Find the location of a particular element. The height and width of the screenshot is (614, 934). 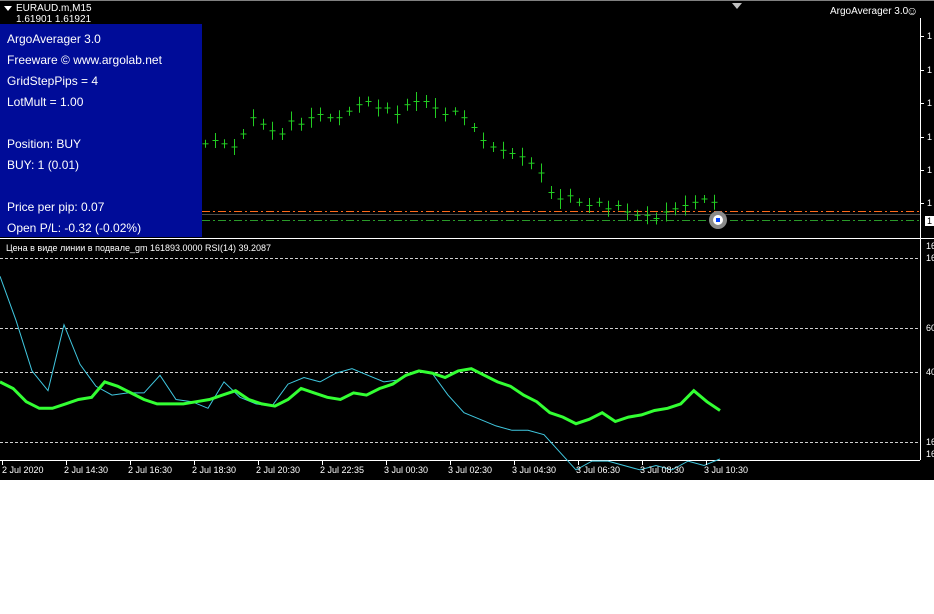

price-bars is located at coordinates (460, 158).